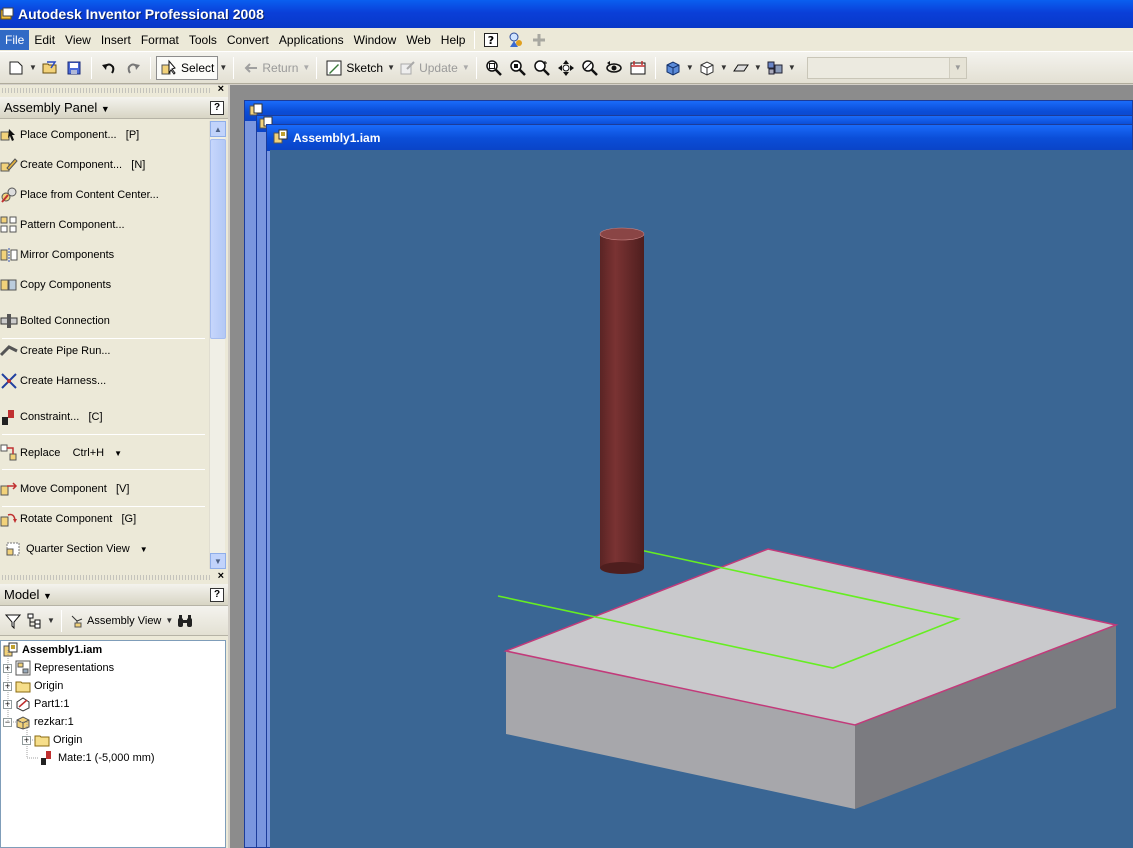  I want to click on scroll-up-icon: ▲, so click(218, 129).